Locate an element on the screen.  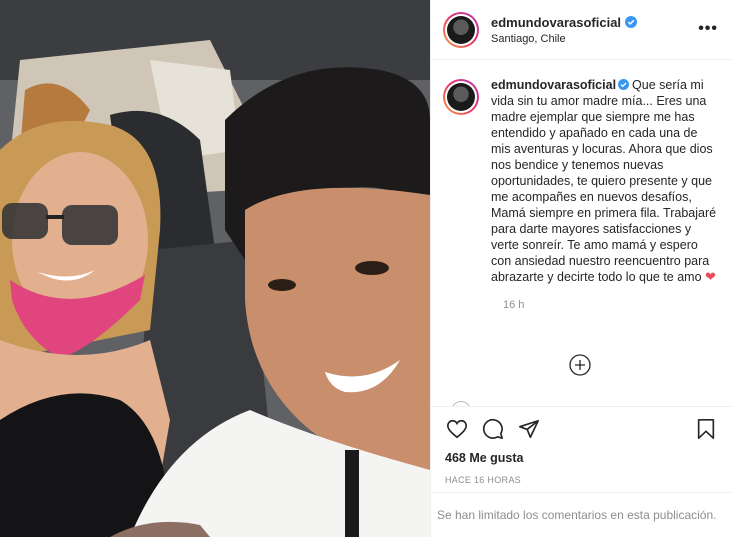
caption-avatar is located at coordinates (461, 97).